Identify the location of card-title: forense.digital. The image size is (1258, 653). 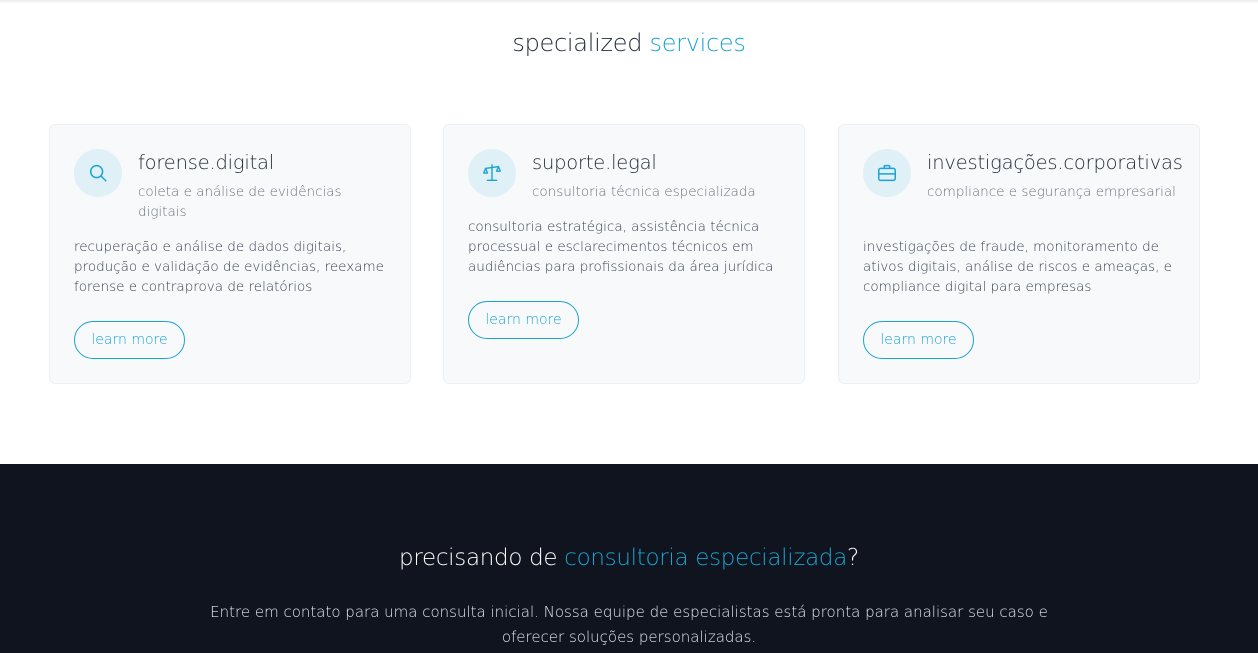
(206, 162).